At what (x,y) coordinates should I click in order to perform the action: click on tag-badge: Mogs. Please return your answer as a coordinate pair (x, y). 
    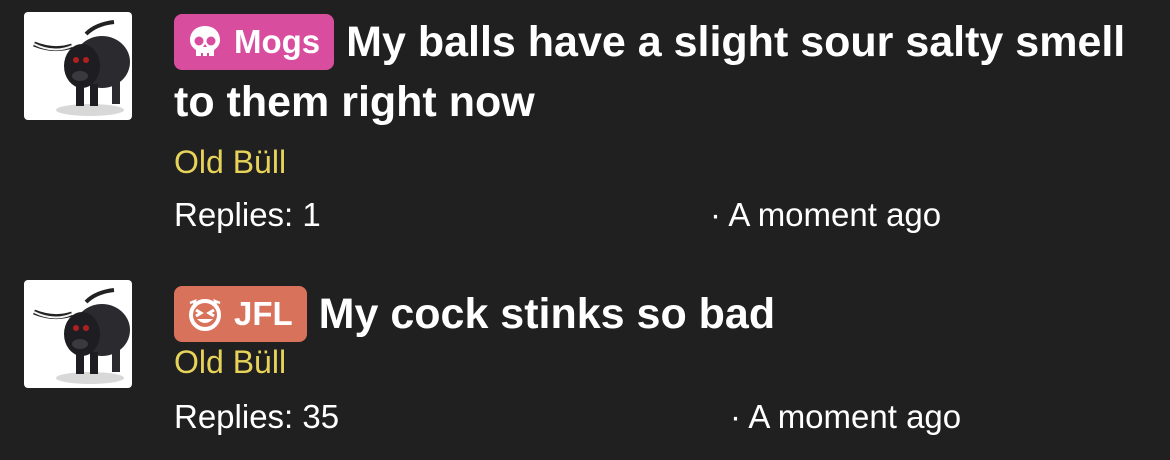
    Looking at the image, I should click on (254, 42).